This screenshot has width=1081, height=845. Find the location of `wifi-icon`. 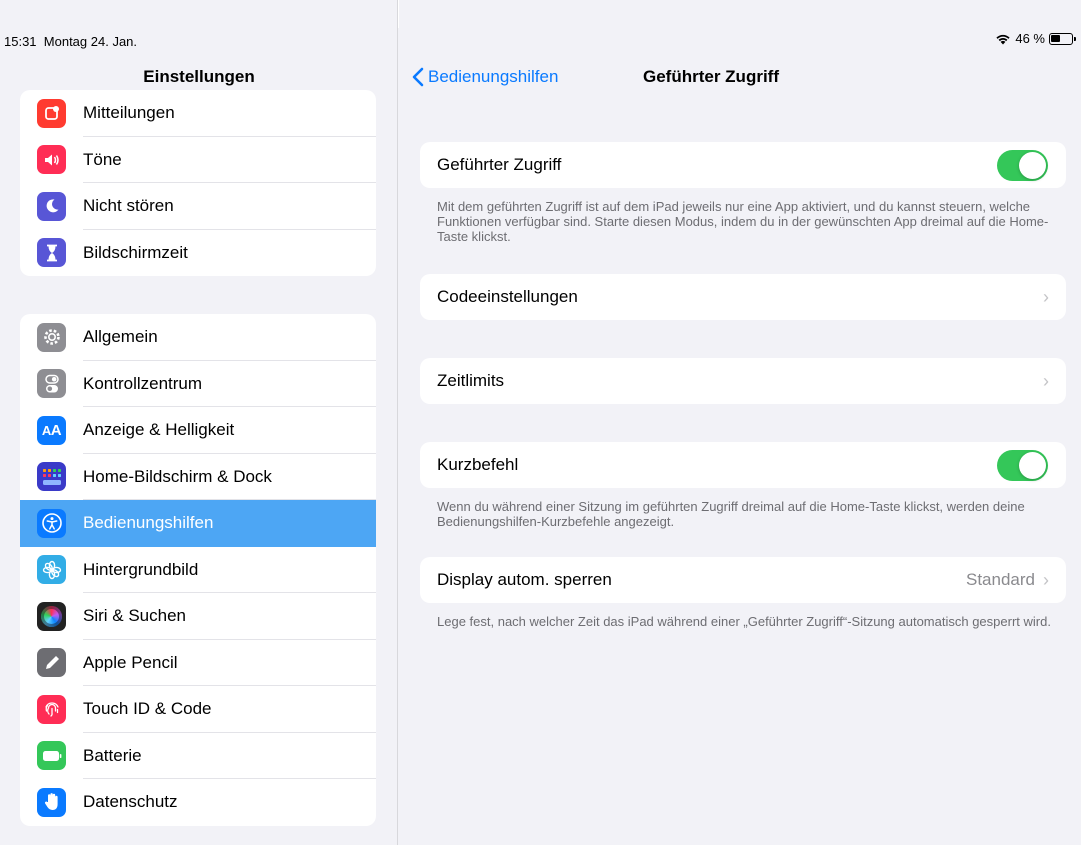

wifi-icon is located at coordinates (1003, 39).